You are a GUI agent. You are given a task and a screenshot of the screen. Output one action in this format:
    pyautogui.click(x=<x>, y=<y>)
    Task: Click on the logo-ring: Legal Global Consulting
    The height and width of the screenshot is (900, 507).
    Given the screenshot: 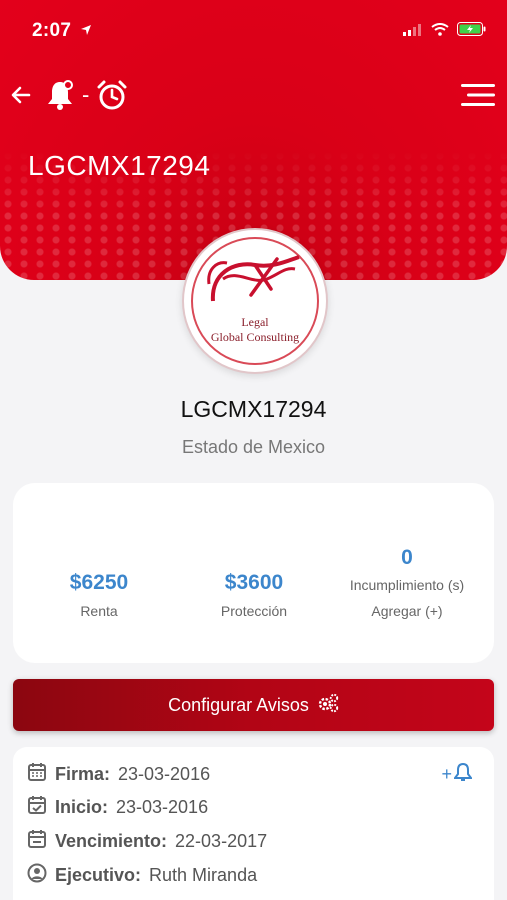 What is the action you would take?
    pyautogui.click(x=255, y=301)
    